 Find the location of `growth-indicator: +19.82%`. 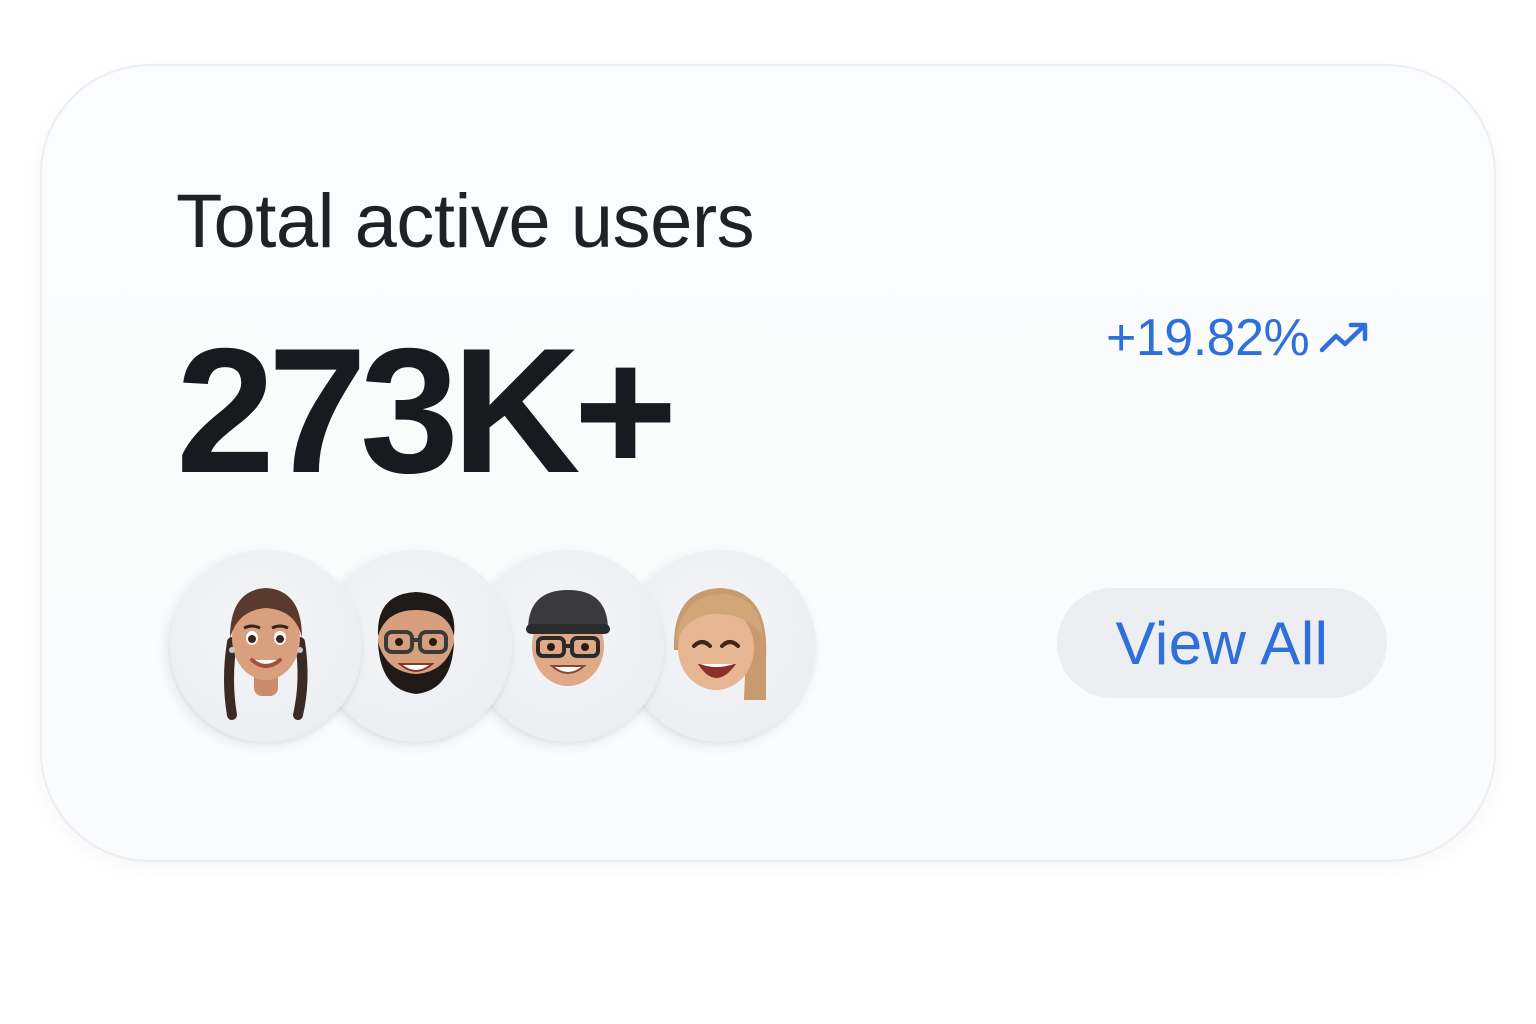

growth-indicator: +19.82% is located at coordinates (1237, 338).